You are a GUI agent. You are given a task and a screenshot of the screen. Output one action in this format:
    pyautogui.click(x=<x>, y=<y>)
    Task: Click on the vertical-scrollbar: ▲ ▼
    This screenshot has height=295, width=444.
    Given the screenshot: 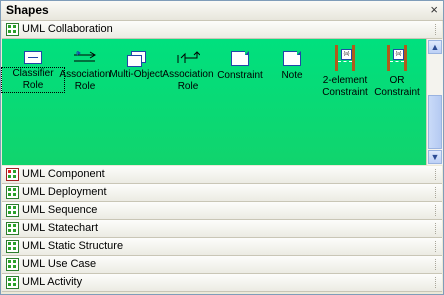 What is the action you would take?
    pyautogui.click(x=434, y=102)
    